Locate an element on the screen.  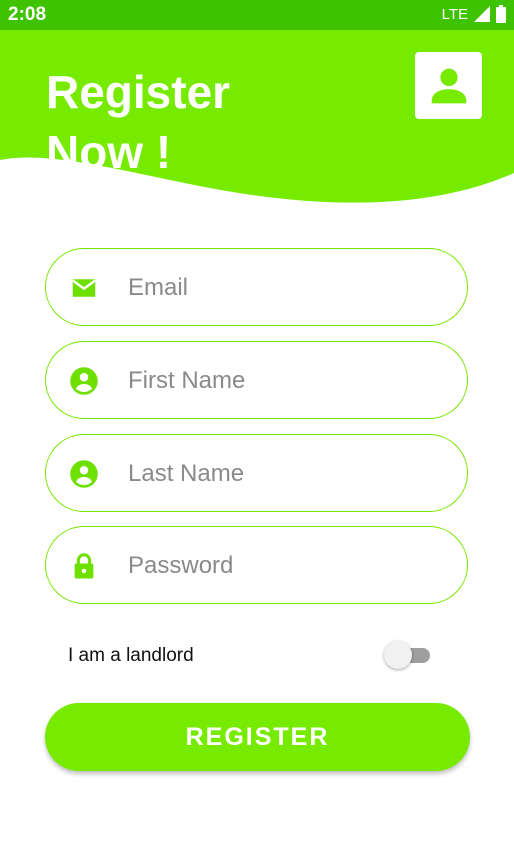
email-input is located at coordinates (283, 288).